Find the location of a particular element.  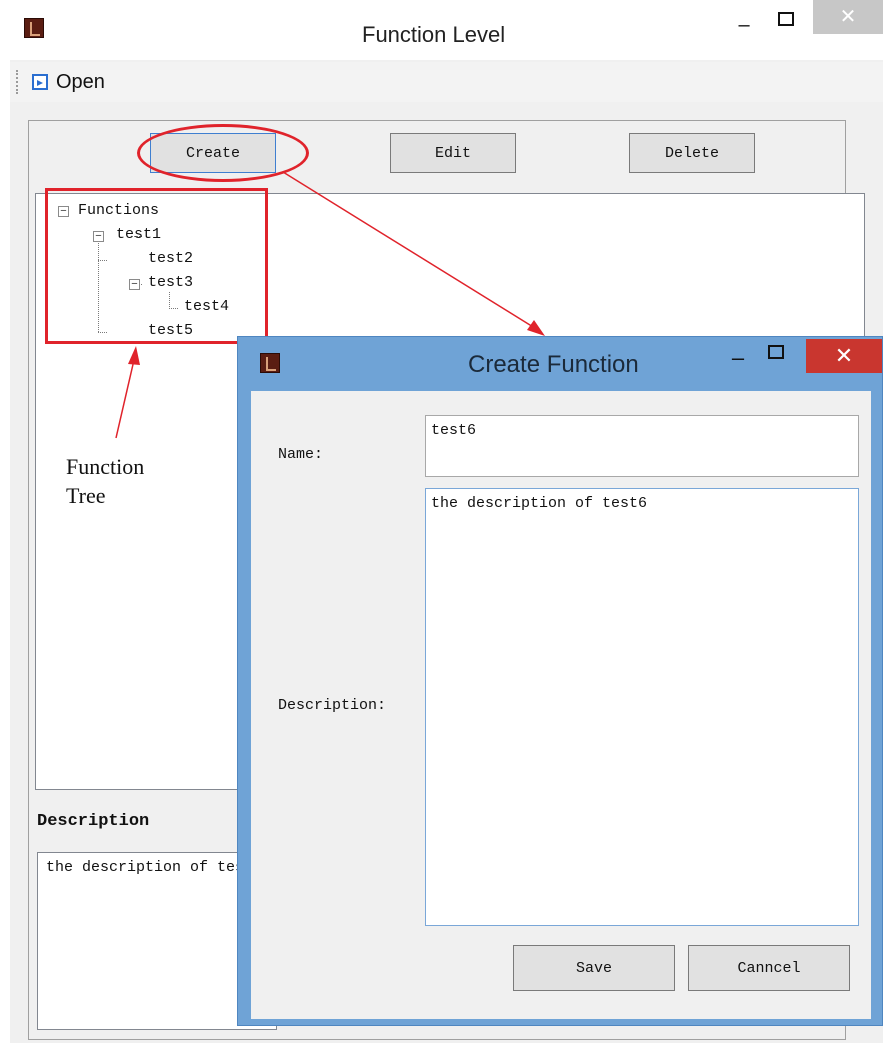

annotation-arrow-tree is located at coordinates (125, 399).